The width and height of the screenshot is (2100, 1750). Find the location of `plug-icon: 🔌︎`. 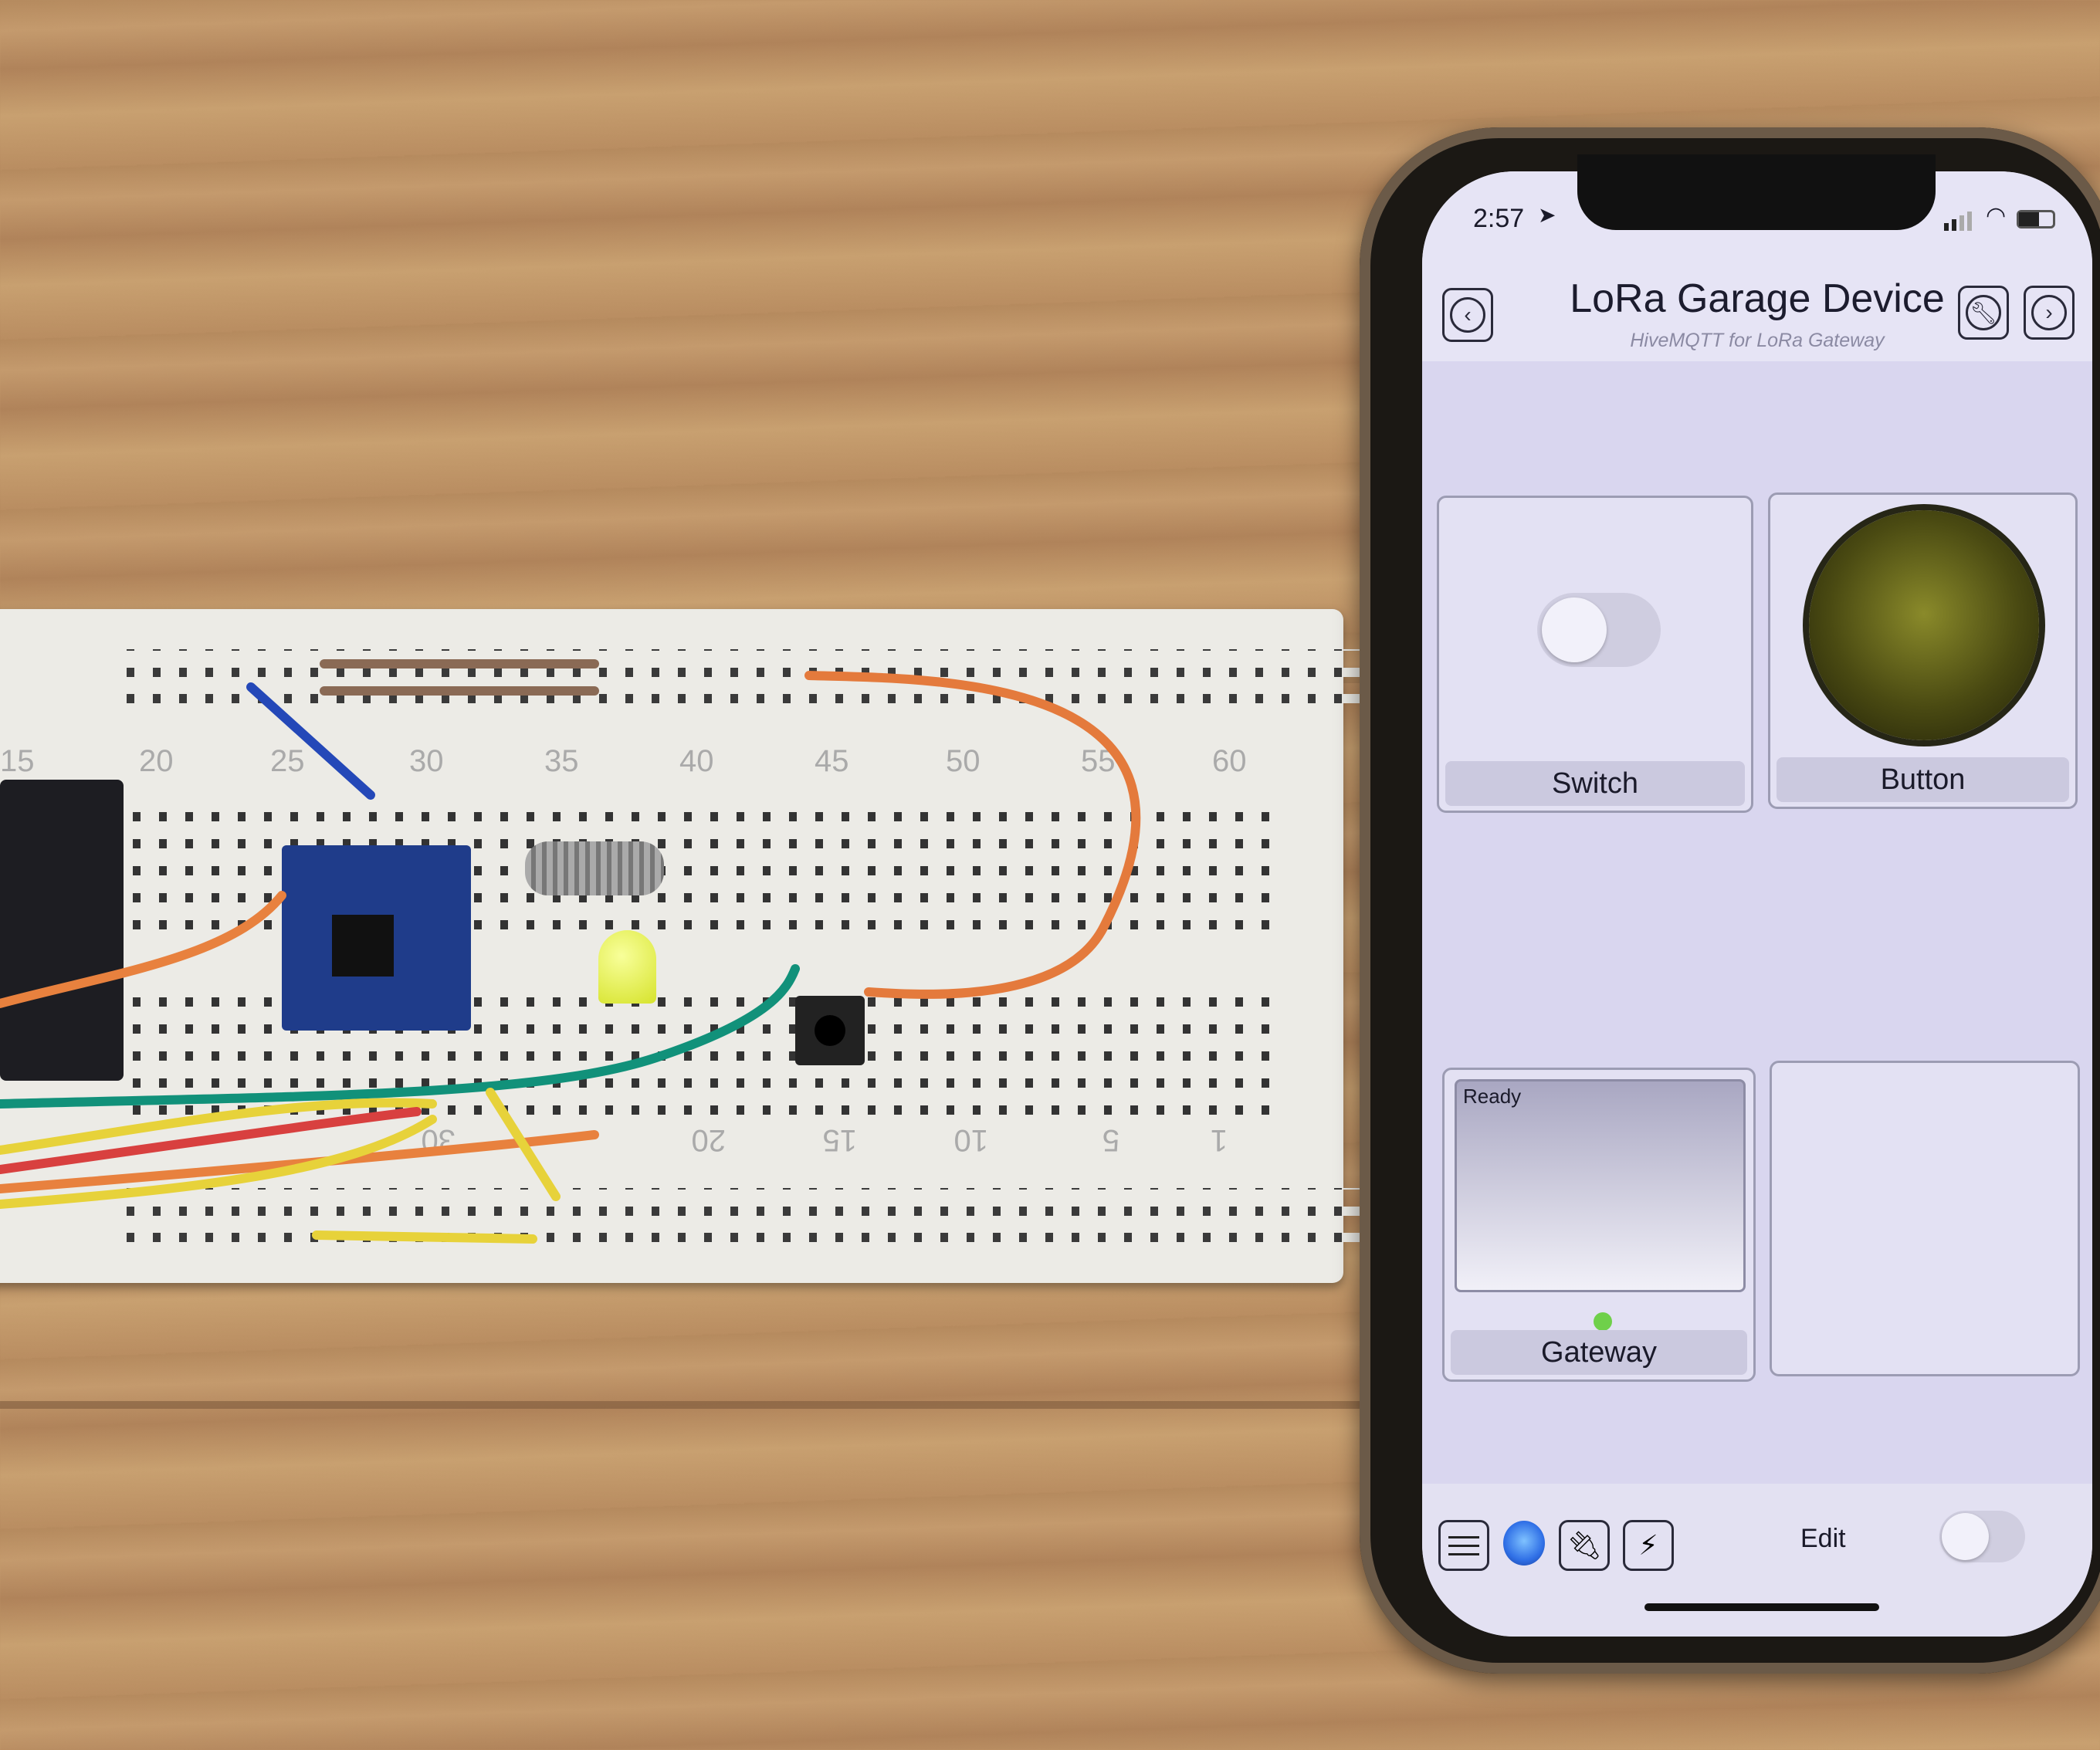

plug-icon: 🔌︎ is located at coordinates (1585, 1545).